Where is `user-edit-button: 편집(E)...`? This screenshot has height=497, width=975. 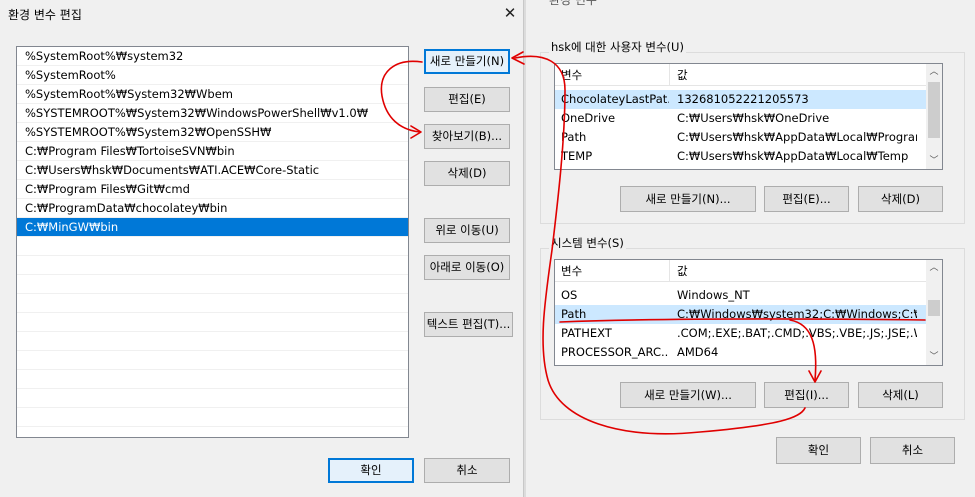 user-edit-button: 편집(E)... is located at coordinates (806, 199).